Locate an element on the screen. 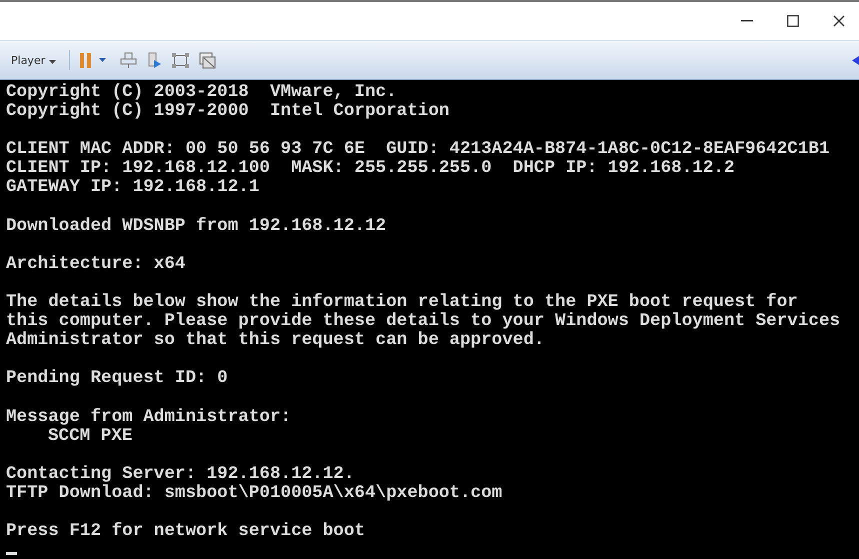  console-line: CLIENT IP: 192.168.12.100 MASK: 255.255.255.0 DHCP IP: 192.168.12.2 is located at coordinates (371, 168).